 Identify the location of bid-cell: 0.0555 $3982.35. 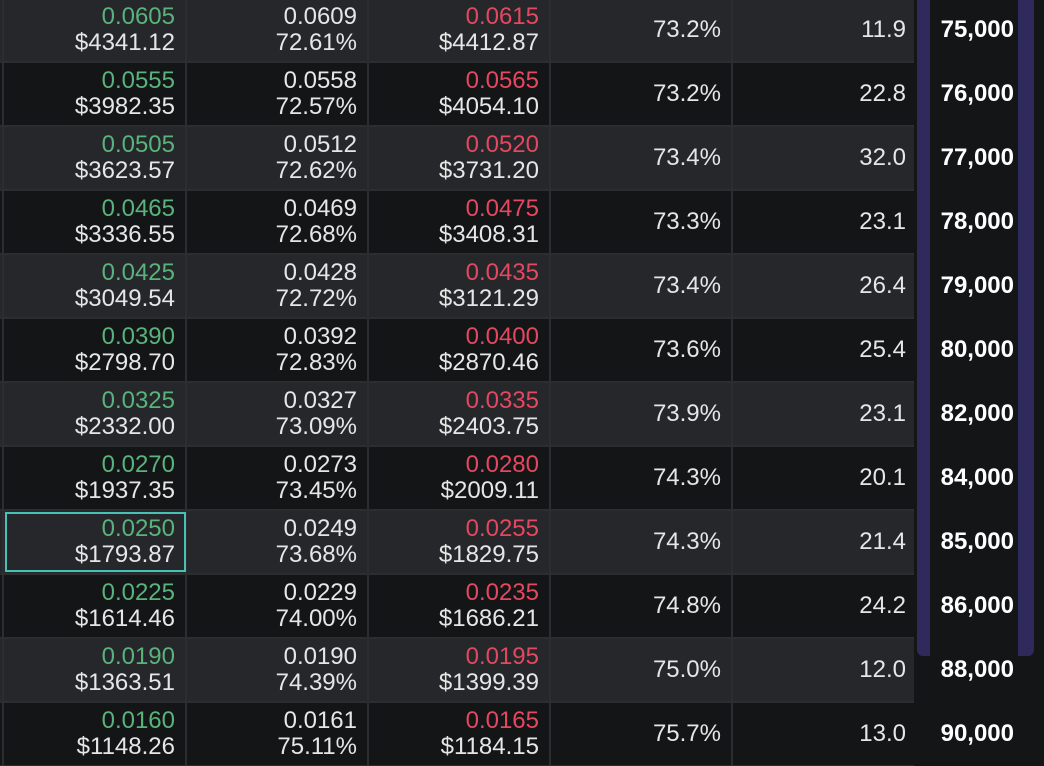
(95, 94).